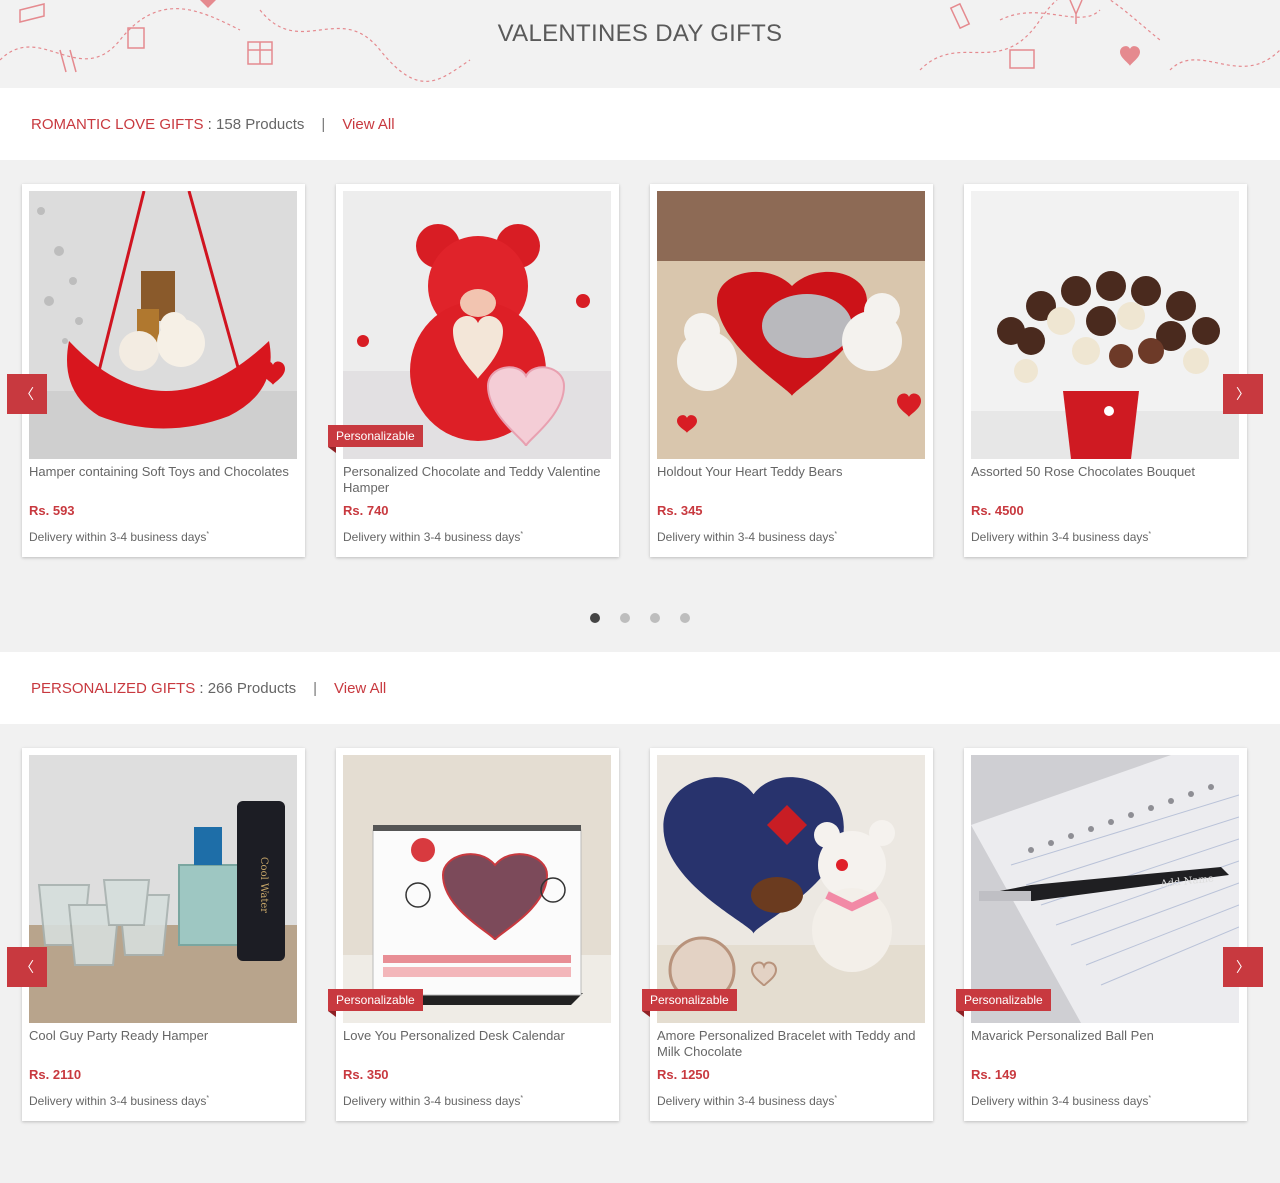 This screenshot has height=1183, width=1280. I want to click on section-title: PERSONALIZED GIFTS, so click(113, 688).